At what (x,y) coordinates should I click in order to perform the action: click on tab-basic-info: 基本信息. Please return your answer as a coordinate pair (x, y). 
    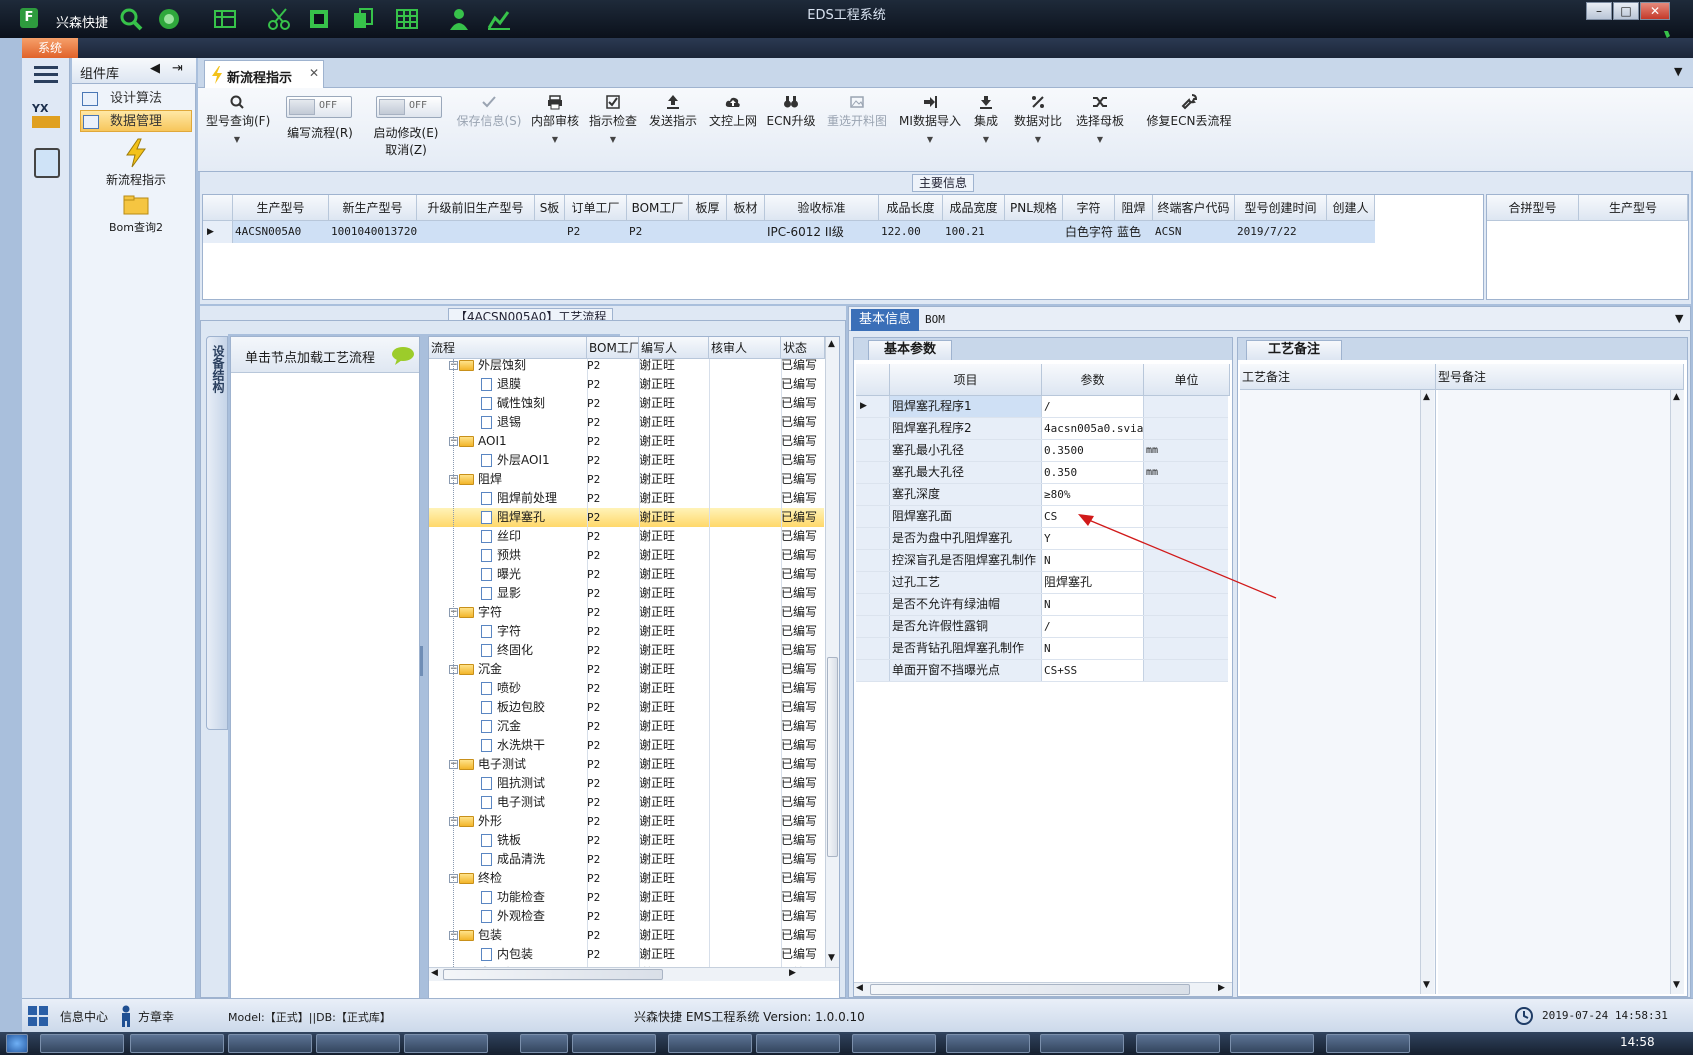
    Looking at the image, I should click on (885, 320).